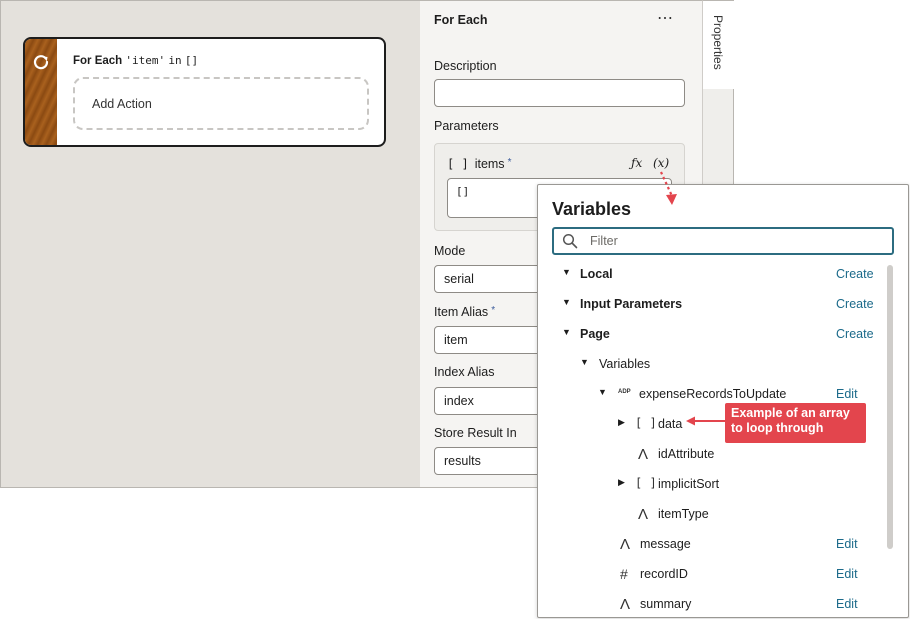 This screenshot has height=619, width=910. I want to click on tree-row-itemtype: Λ itemType, so click(712, 516).